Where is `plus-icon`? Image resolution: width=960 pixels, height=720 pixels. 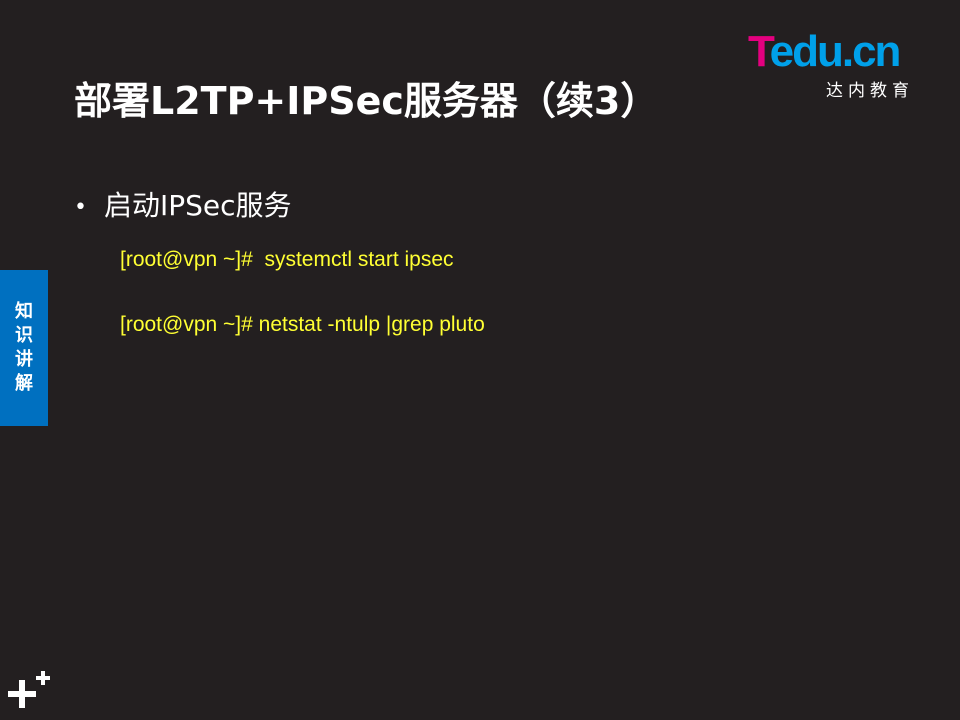
plus-icon is located at coordinates (29, 689).